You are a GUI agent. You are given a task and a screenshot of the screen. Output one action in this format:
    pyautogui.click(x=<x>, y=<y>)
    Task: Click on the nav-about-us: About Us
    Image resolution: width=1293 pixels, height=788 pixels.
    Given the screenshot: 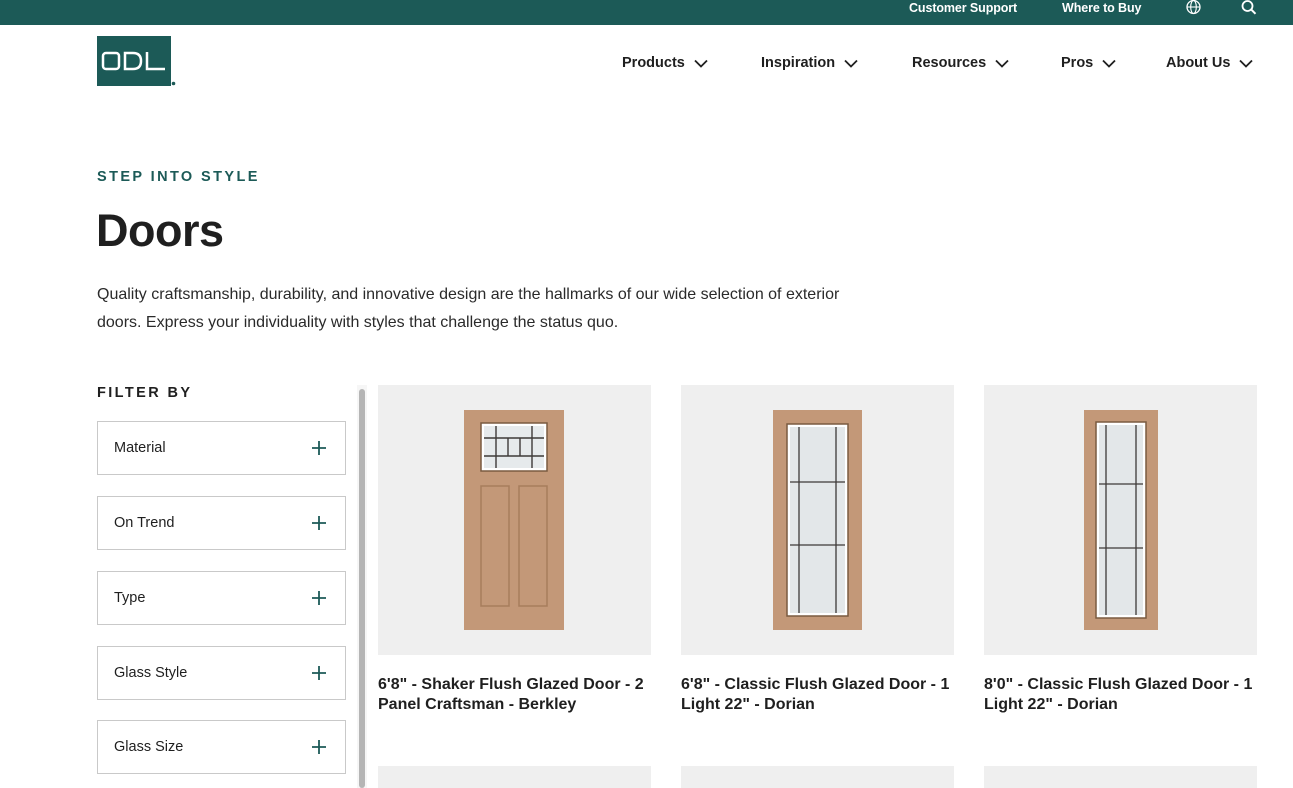 What is the action you would take?
    pyautogui.click(x=1210, y=63)
    